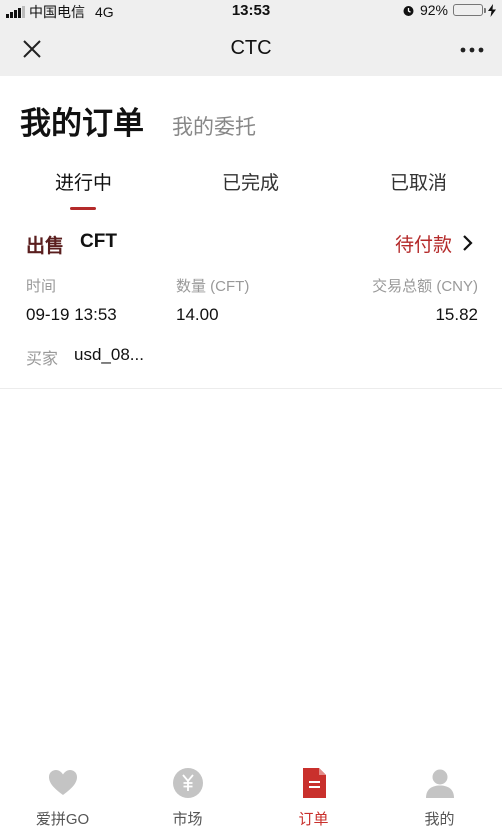  I want to click on alarm-icon, so click(408, 10).